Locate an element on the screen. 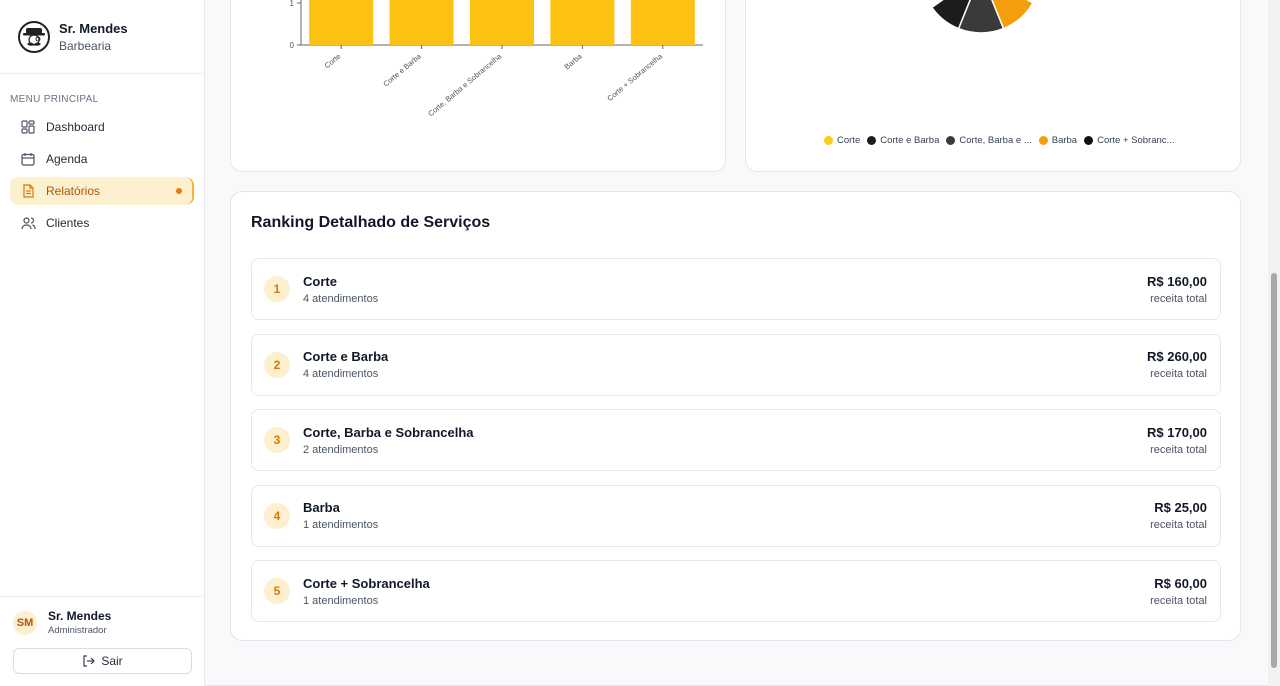 This screenshot has width=1280, height=686. logout-icon is located at coordinates (89, 661).